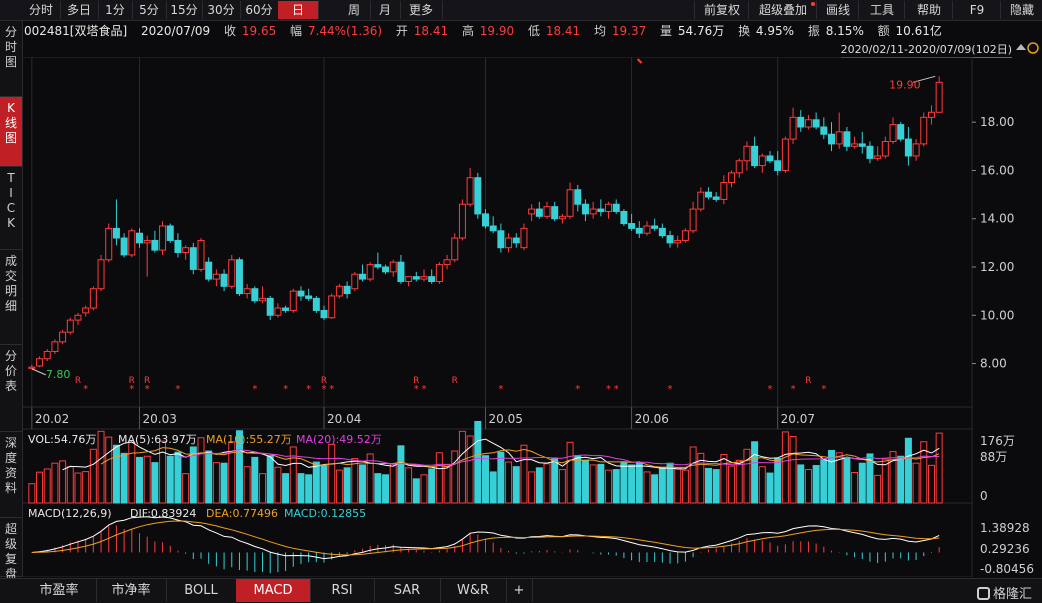 The width and height of the screenshot is (1042, 603). I want to click on macd-axis-label: 0.29236, so click(1005, 549).